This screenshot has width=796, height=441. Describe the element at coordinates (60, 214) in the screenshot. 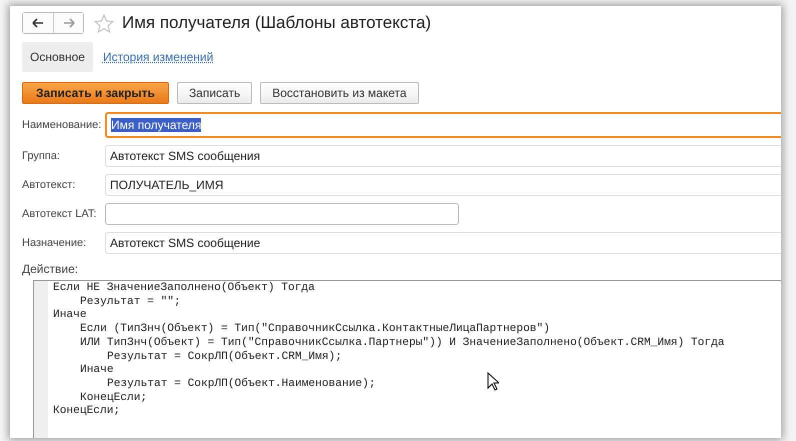

I see `field-label: Автотекст LAT:` at that location.